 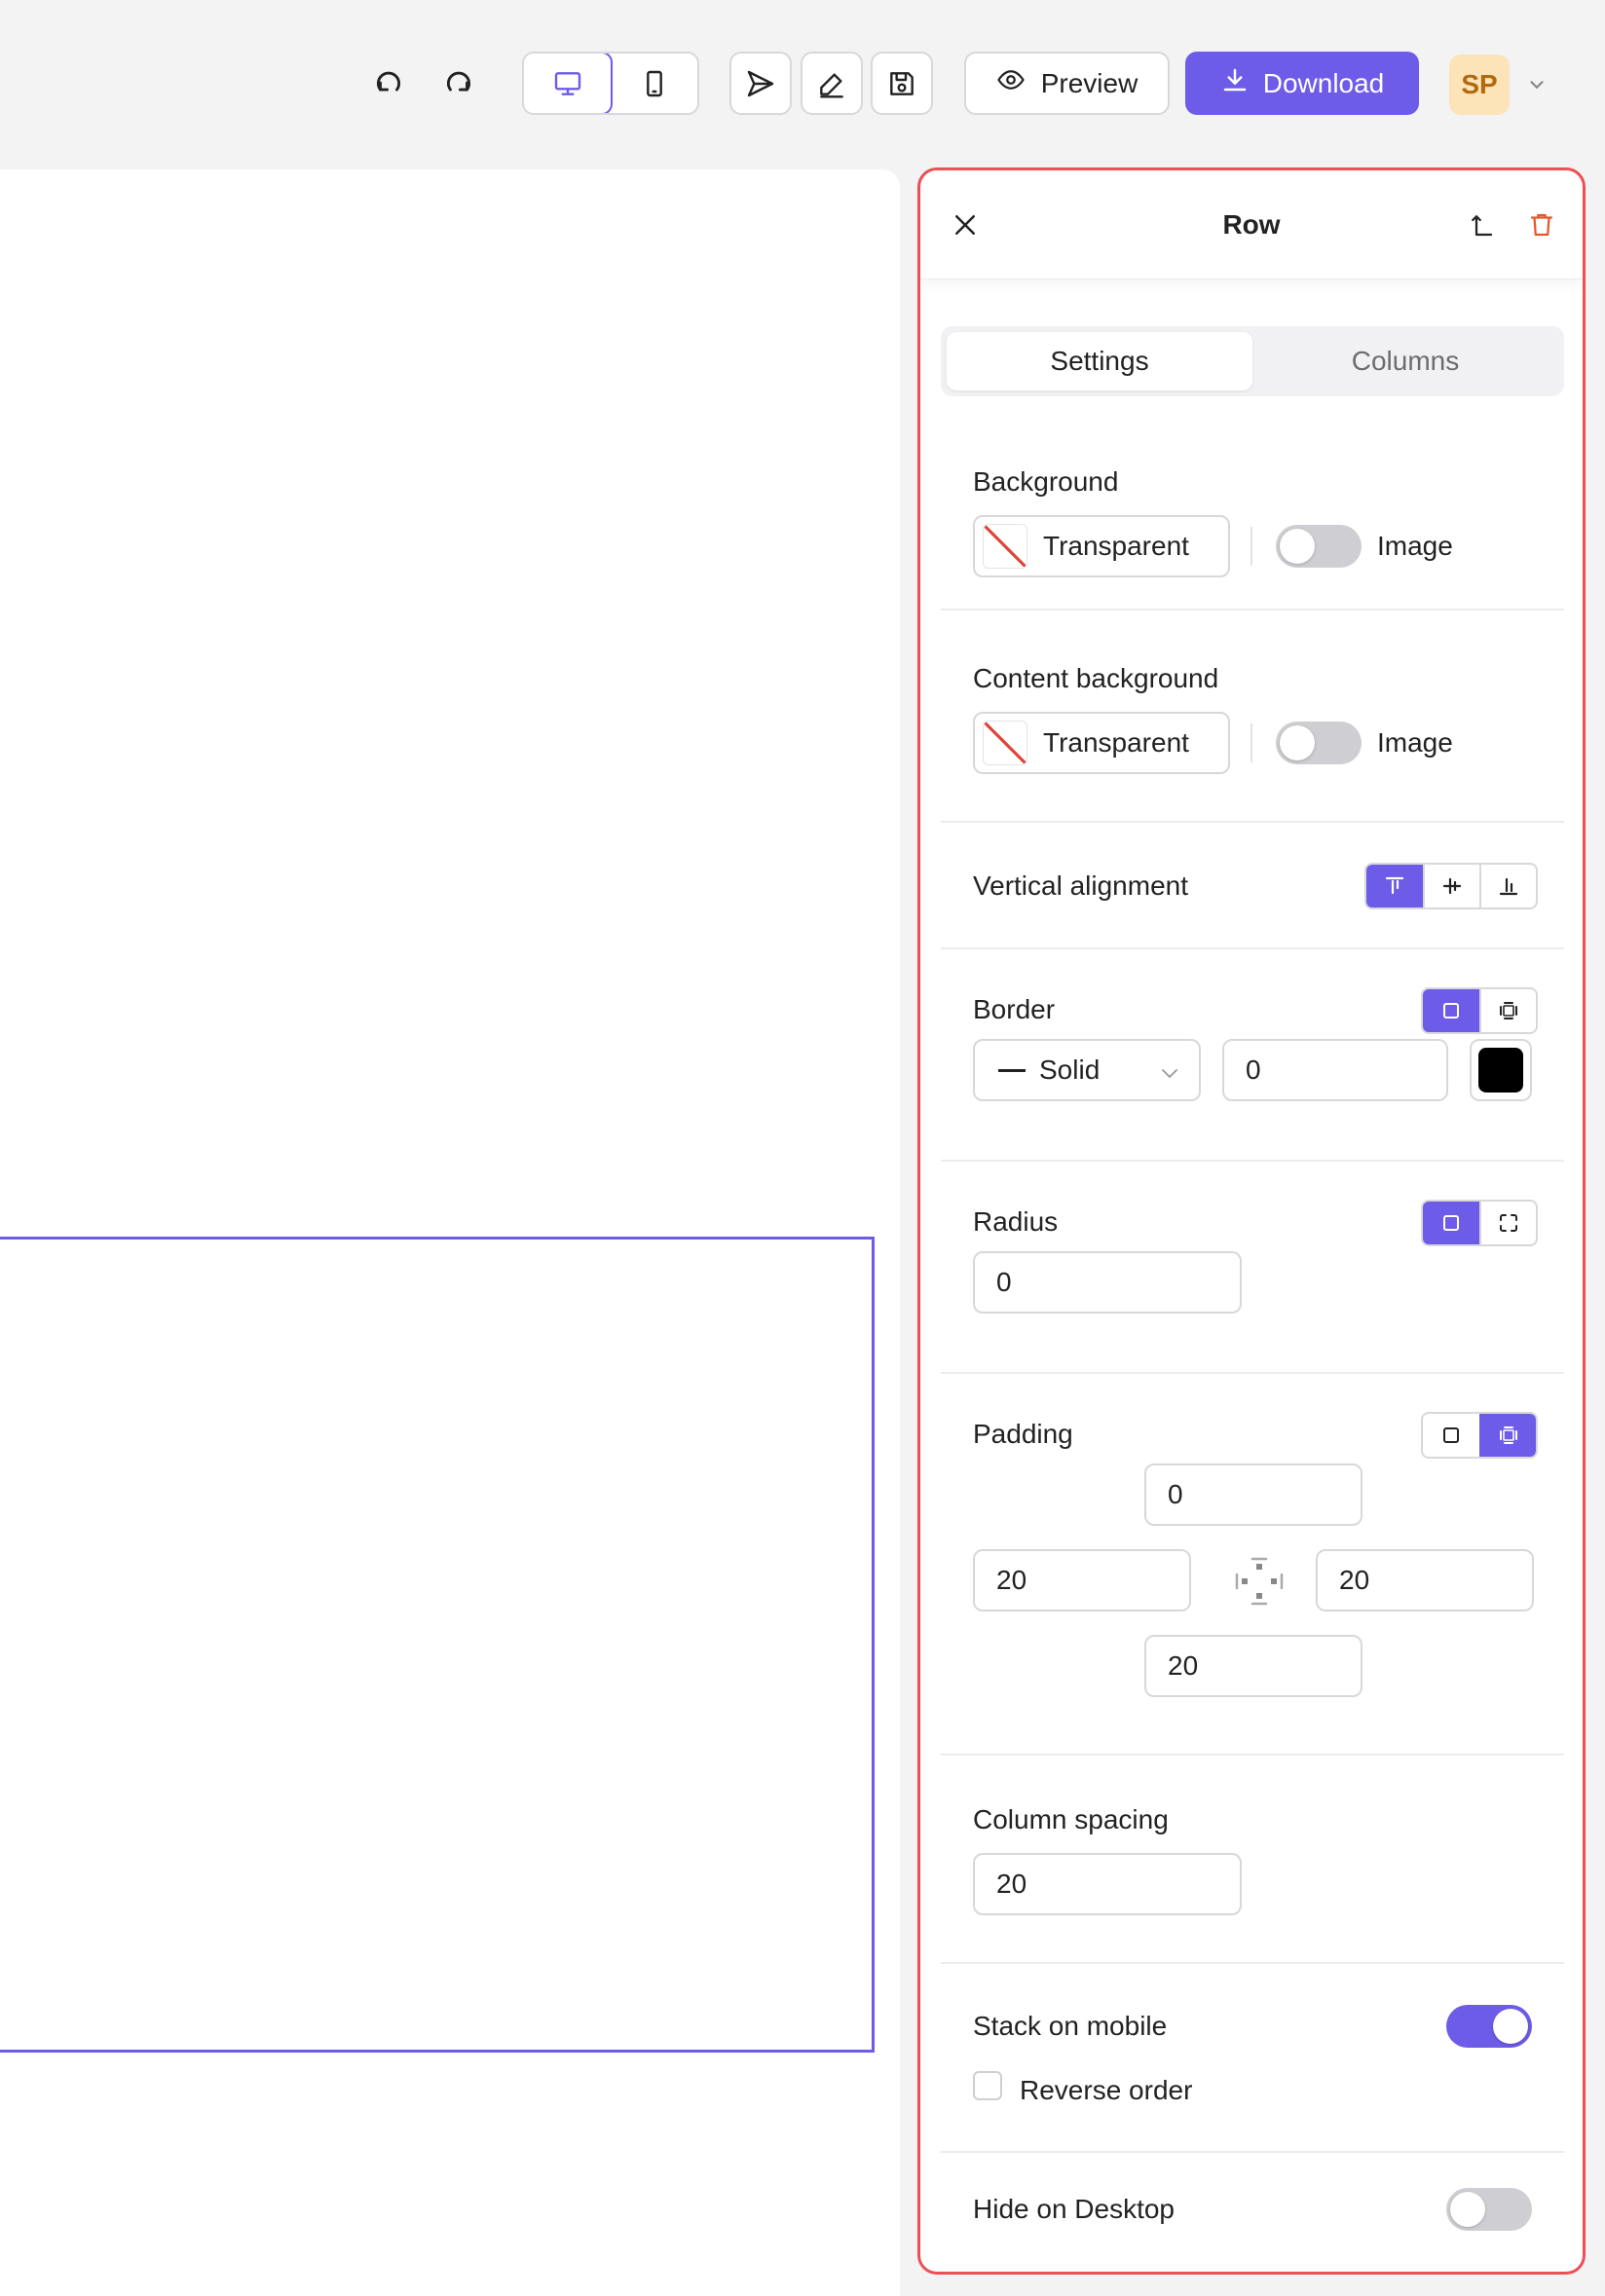 What do you see at coordinates (902, 84) in the screenshot?
I see `save-icon` at bounding box center [902, 84].